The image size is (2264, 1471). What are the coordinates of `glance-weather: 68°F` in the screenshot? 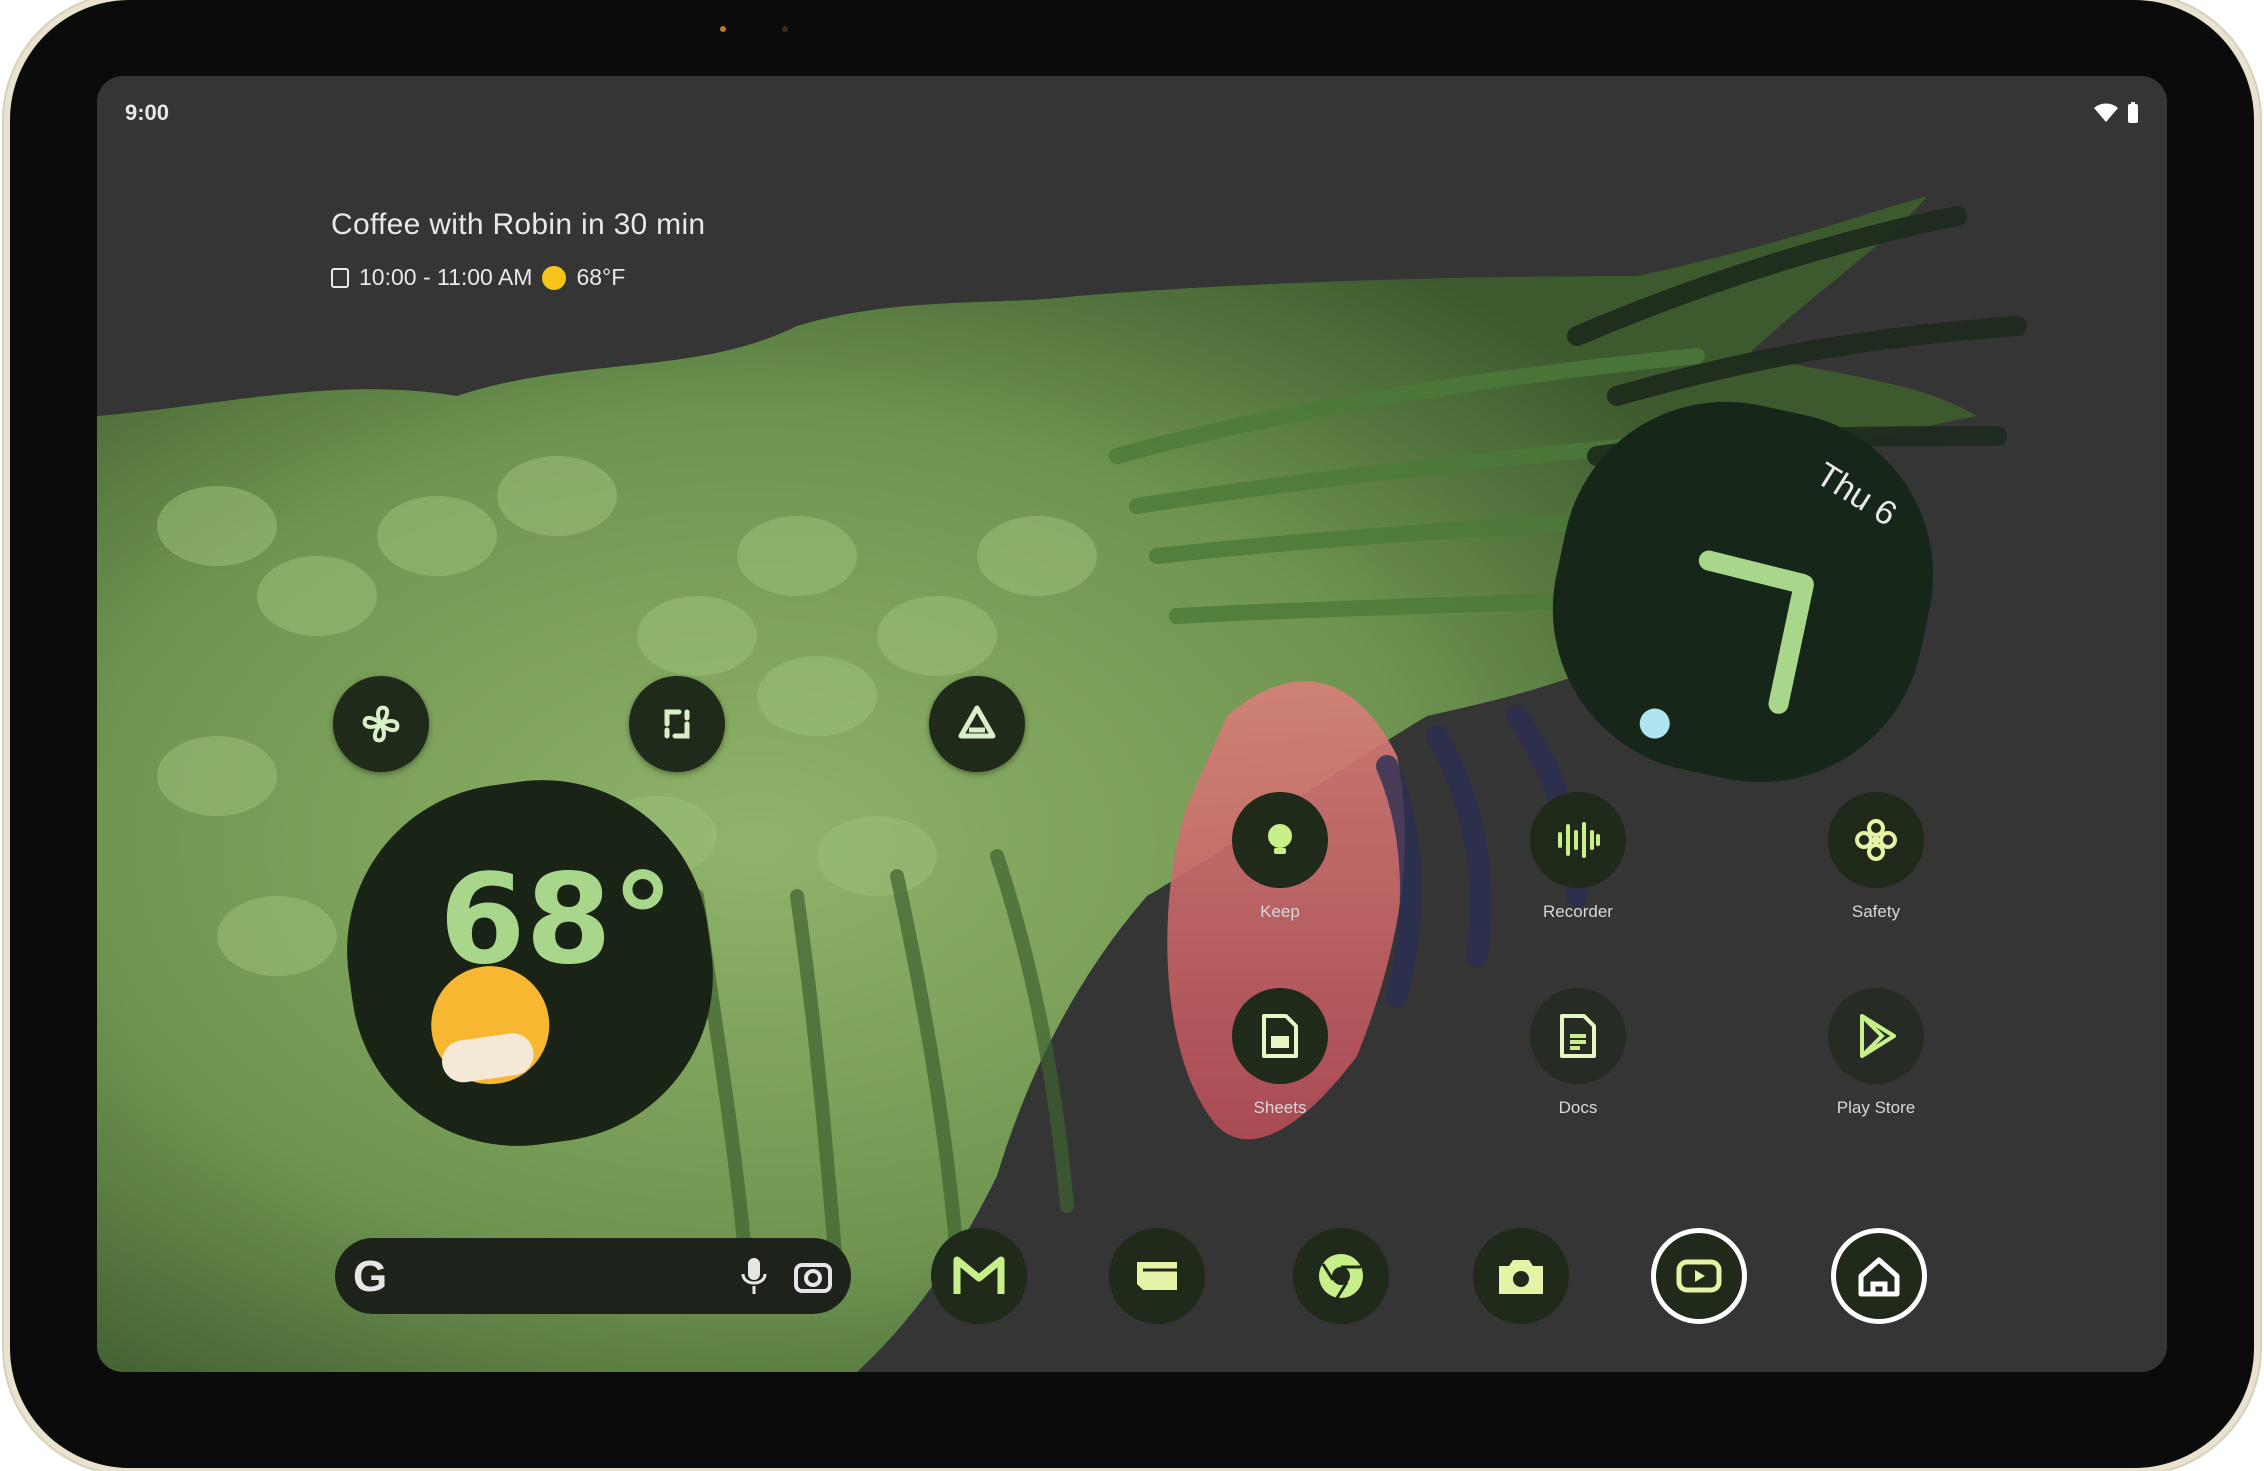 It's located at (601, 277).